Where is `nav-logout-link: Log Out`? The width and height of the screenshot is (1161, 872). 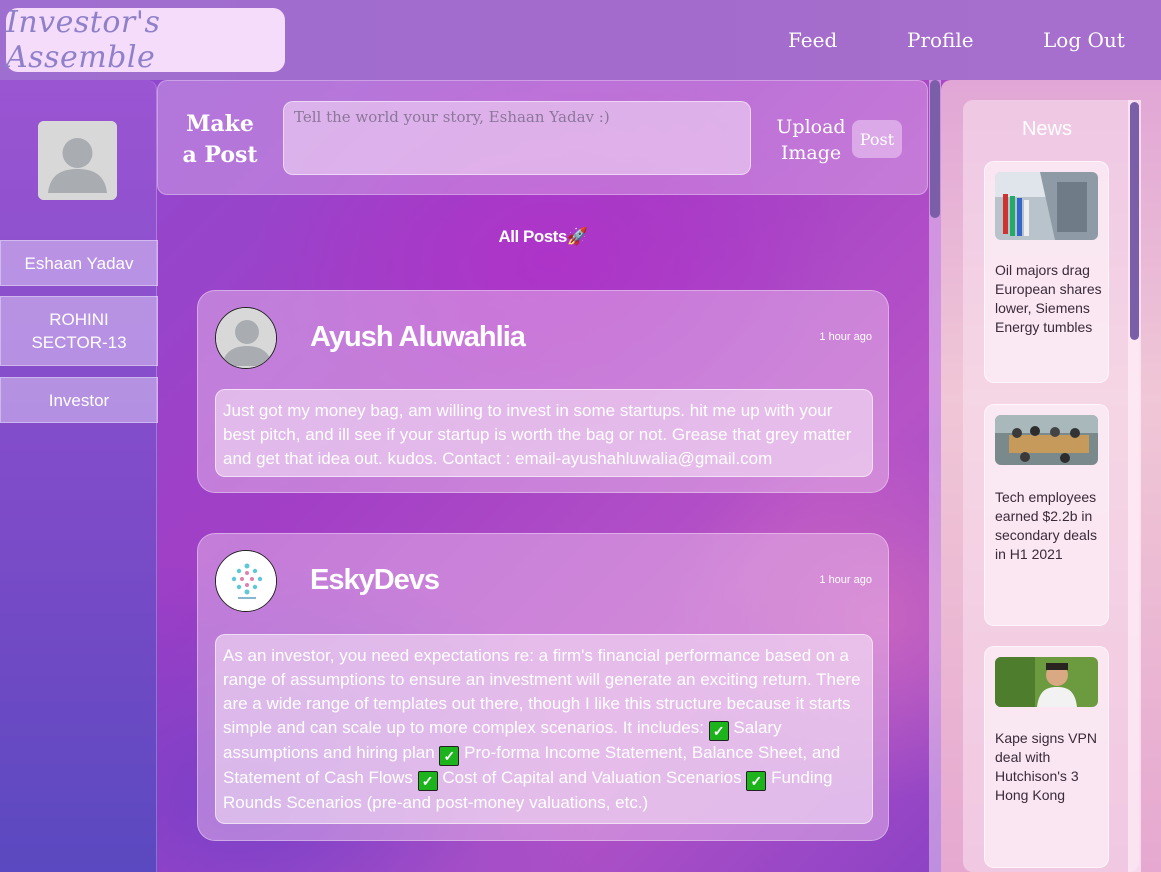
nav-logout-link: Log Out is located at coordinates (1084, 40).